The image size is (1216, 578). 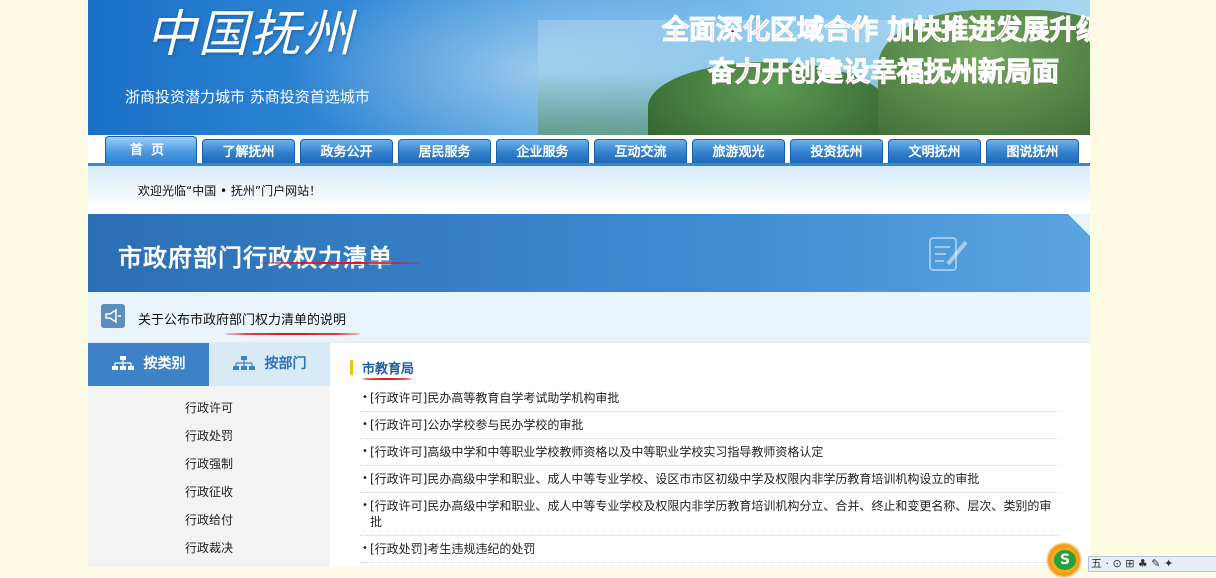 I want to click on sidebar: 按类别 按部门 行政许可 行政处罚 行政强制 行政征收 行政给付 行政裁决, so click(x=209, y=455).